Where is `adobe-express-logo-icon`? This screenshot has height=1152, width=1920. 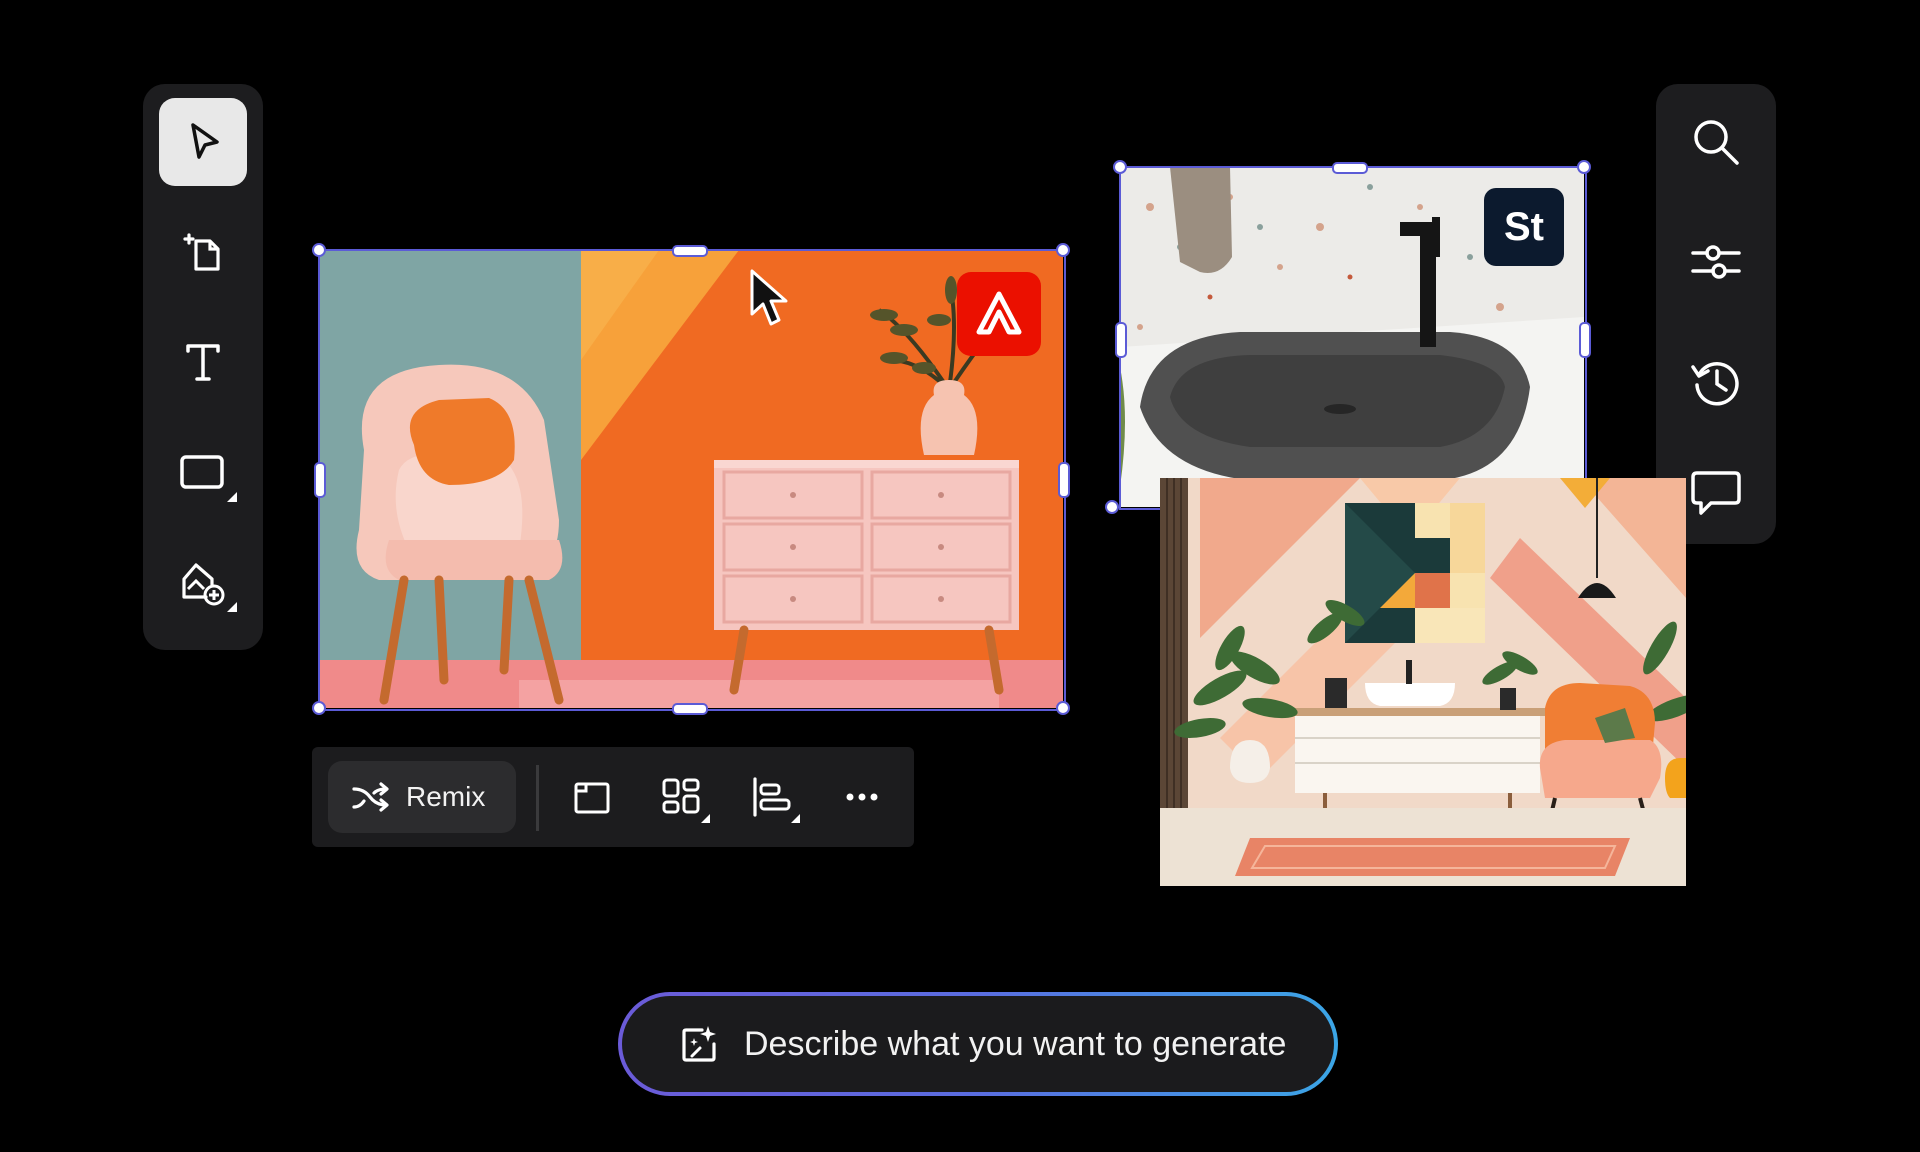 adobe-express-logo-icon is located at coordinates (999, 313).